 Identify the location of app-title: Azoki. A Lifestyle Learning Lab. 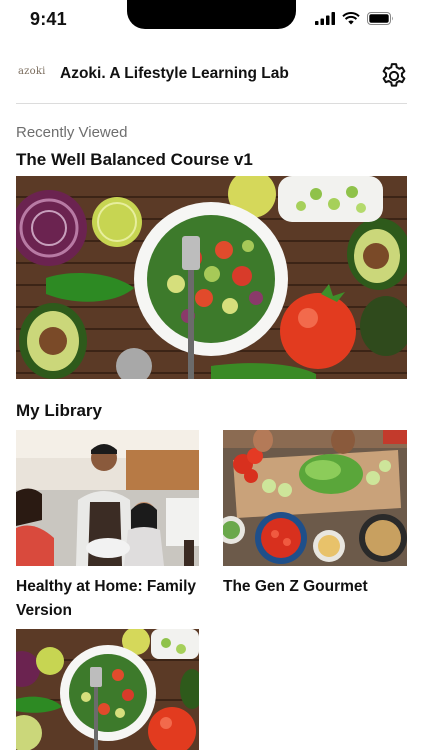
(174, 73).